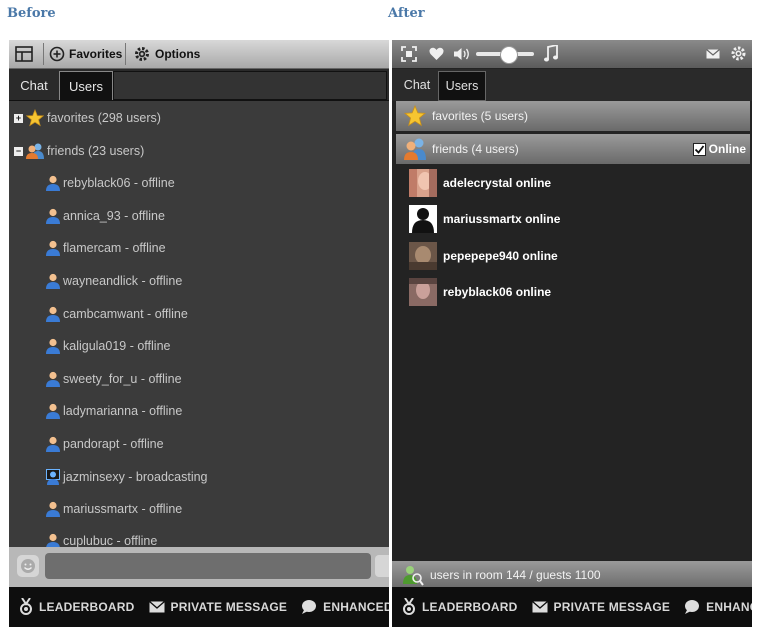  I want to click on user-name: pepepepe940, so click(481, 256).